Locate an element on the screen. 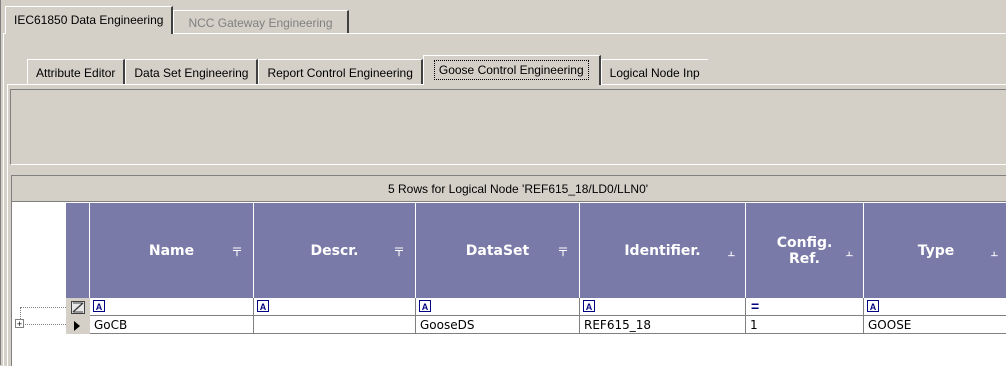 The height and width of the screenshot is (366, 1006). row-selector-column is located at coordinates (78, 316).